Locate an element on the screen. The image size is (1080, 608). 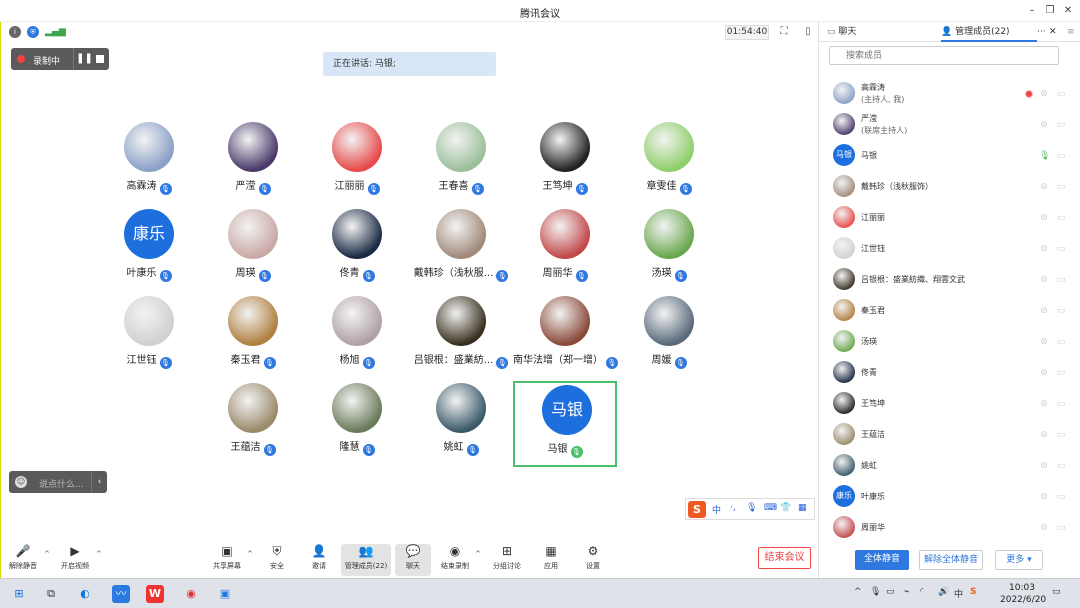
manage-members-button: 👥 管理成员(22) is located at coordinates (366, 560).